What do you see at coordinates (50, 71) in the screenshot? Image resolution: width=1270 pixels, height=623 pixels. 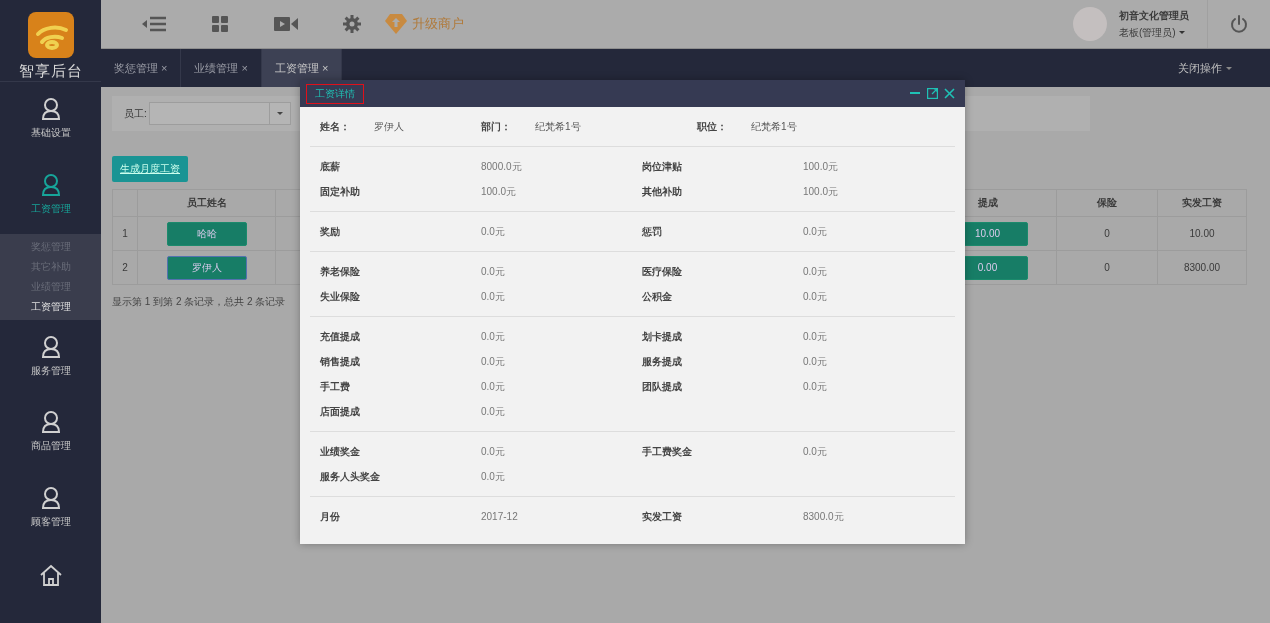 I see `logo-text: 智享后台` at bounding box center [50, 71].